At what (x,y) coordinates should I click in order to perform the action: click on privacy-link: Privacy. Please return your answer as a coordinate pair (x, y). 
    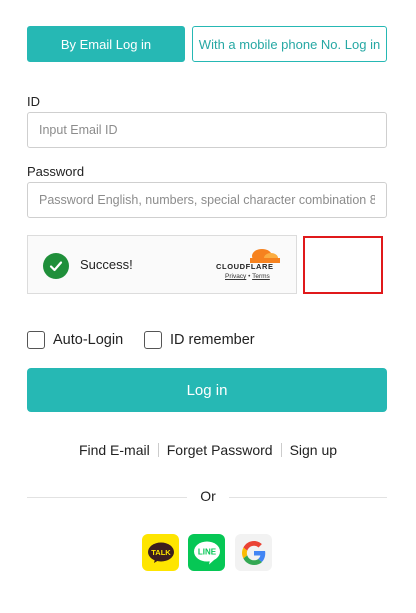
    Looking at the image, I should click on (235, 276).